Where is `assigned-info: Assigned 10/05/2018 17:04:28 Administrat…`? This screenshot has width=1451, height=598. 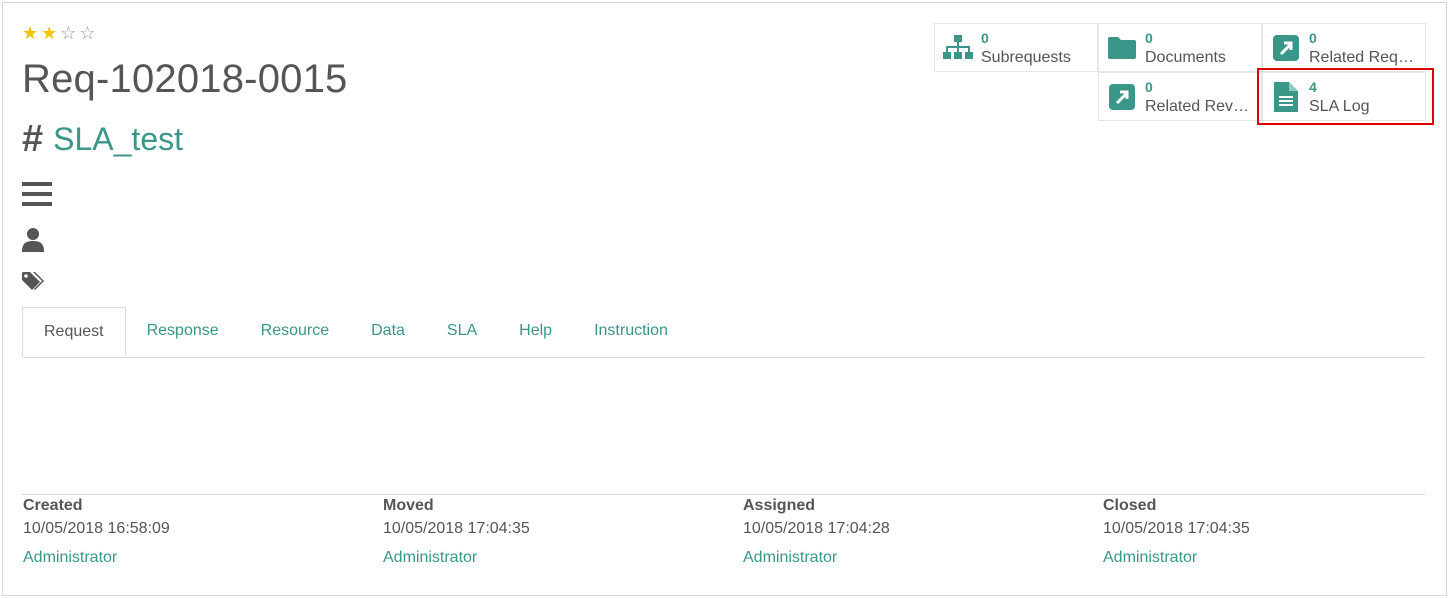 assigned-info: Assigned 10/05/2018 17:04:28 Administrat… is located at coordinates (913, 532).